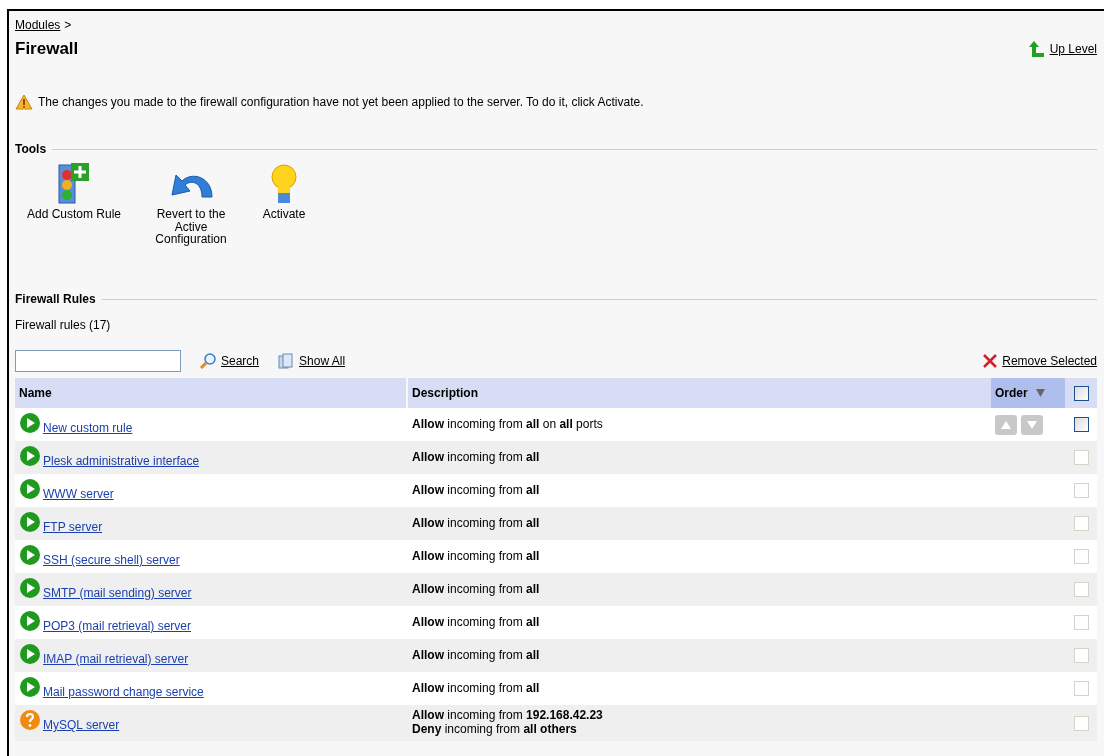 This screenshot has width=1104, height=756. Describe the element at coordinates (507, 424) in the screenshot. I see `rule-description: Allow incoming from all on all ports` at that location.